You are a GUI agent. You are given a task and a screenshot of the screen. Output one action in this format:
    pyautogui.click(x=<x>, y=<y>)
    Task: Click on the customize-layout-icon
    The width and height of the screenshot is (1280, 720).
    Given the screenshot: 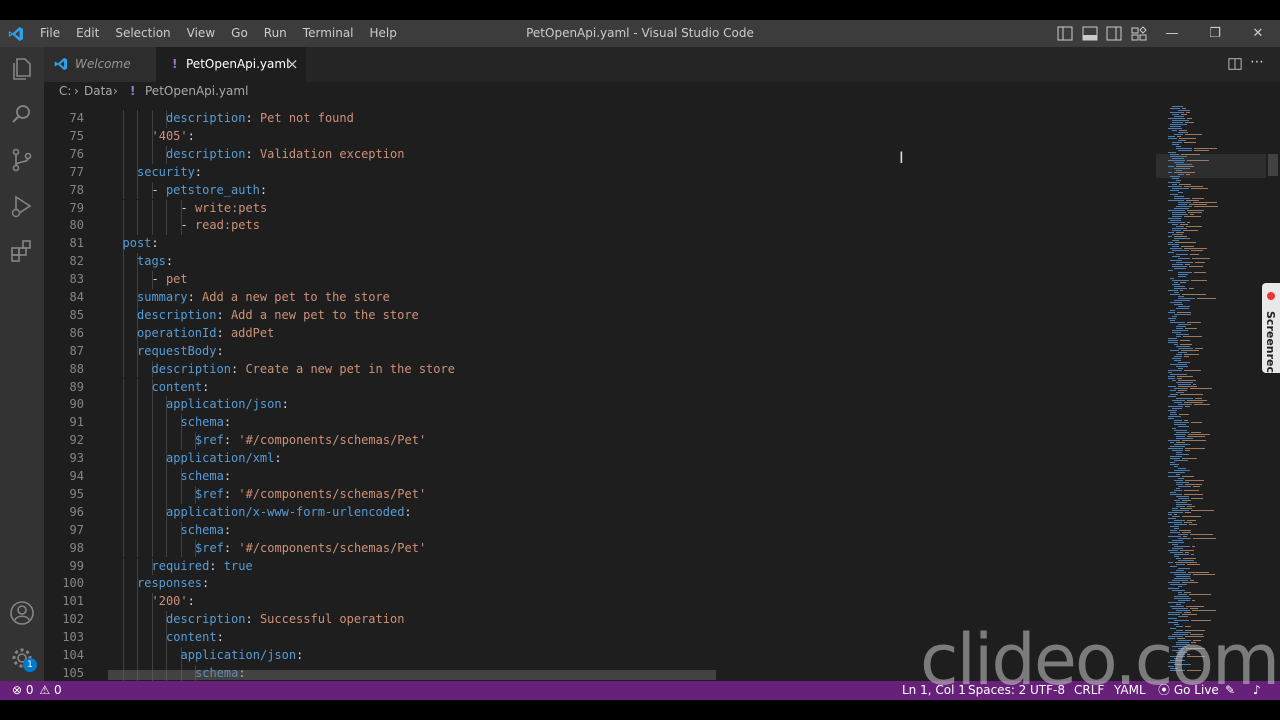 What is the action you would take?
    pyautogui.click(x=1139, y=33)
    